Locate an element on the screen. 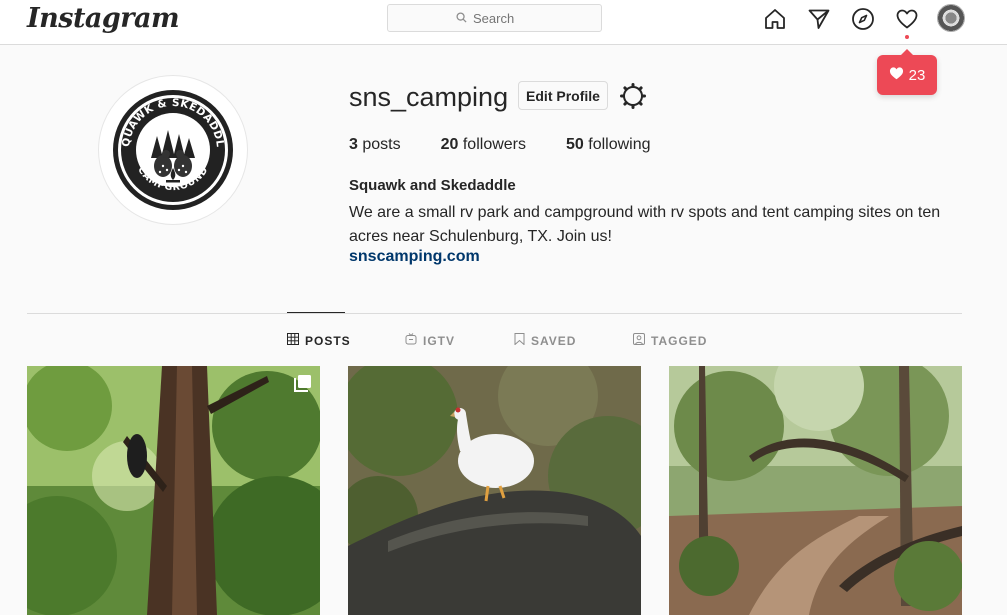 The width and height of the screenshot is (1007, 615). multiple-images-icon is located at coordinates (303, 383).